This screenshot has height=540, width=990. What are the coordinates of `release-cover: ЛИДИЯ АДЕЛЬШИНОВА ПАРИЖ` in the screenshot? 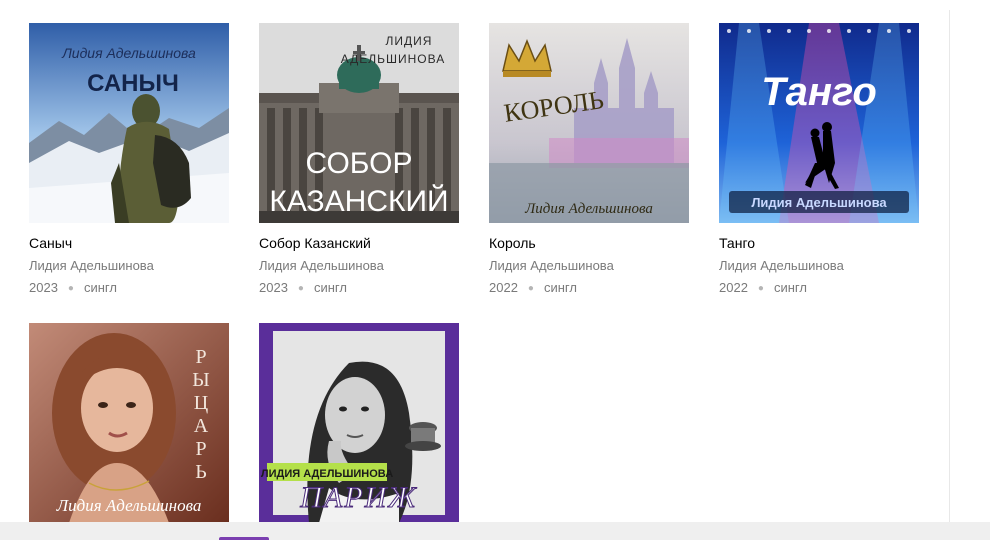 It's located at (359, 422).